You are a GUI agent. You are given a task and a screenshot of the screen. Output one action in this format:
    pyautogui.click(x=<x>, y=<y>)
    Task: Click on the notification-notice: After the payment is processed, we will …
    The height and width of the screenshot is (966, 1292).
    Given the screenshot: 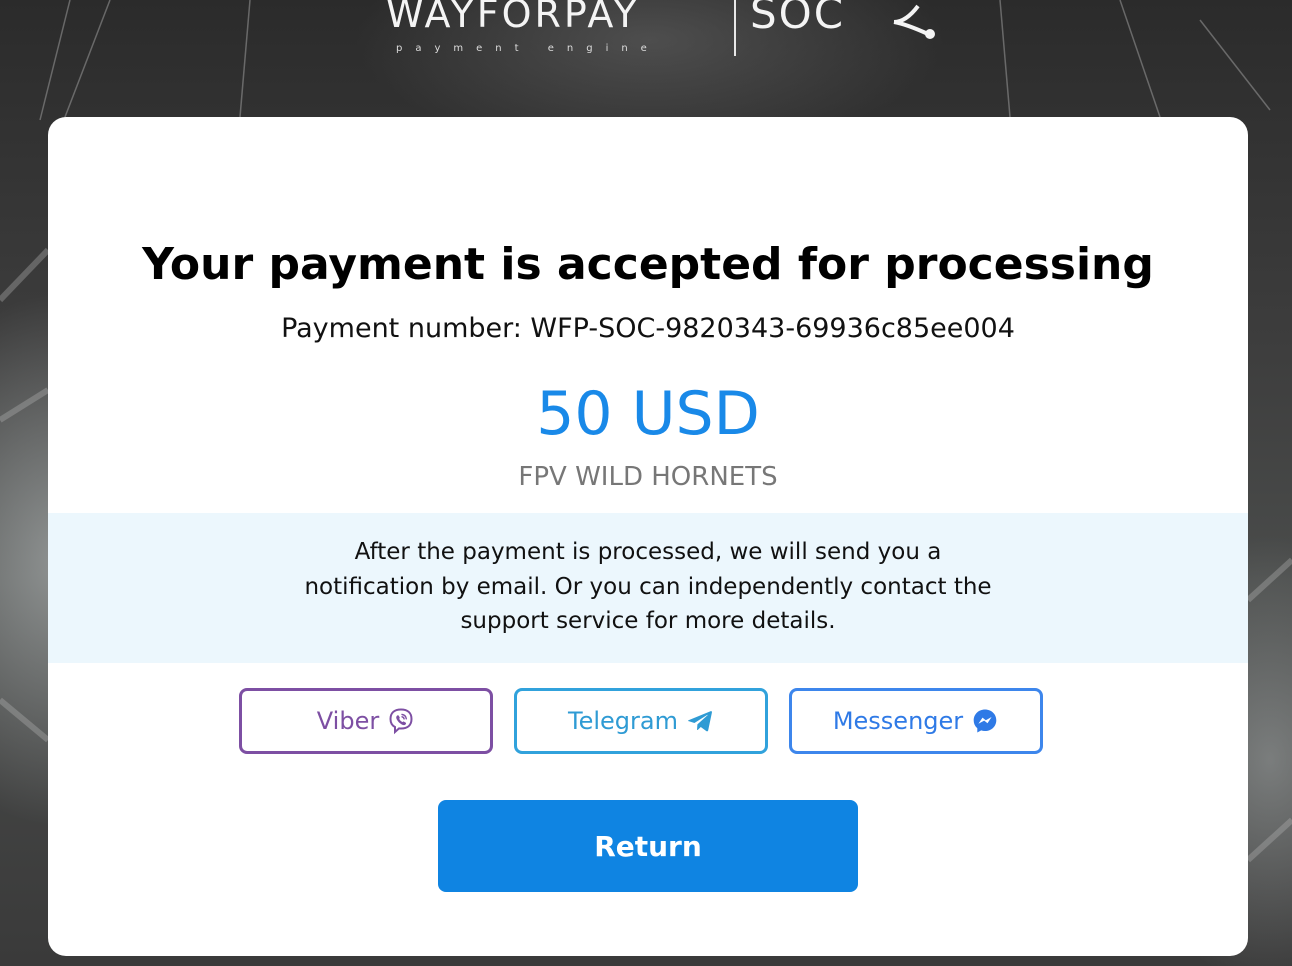 What is the action you would take?
    pyautogui.click(x=648, y=588)
    